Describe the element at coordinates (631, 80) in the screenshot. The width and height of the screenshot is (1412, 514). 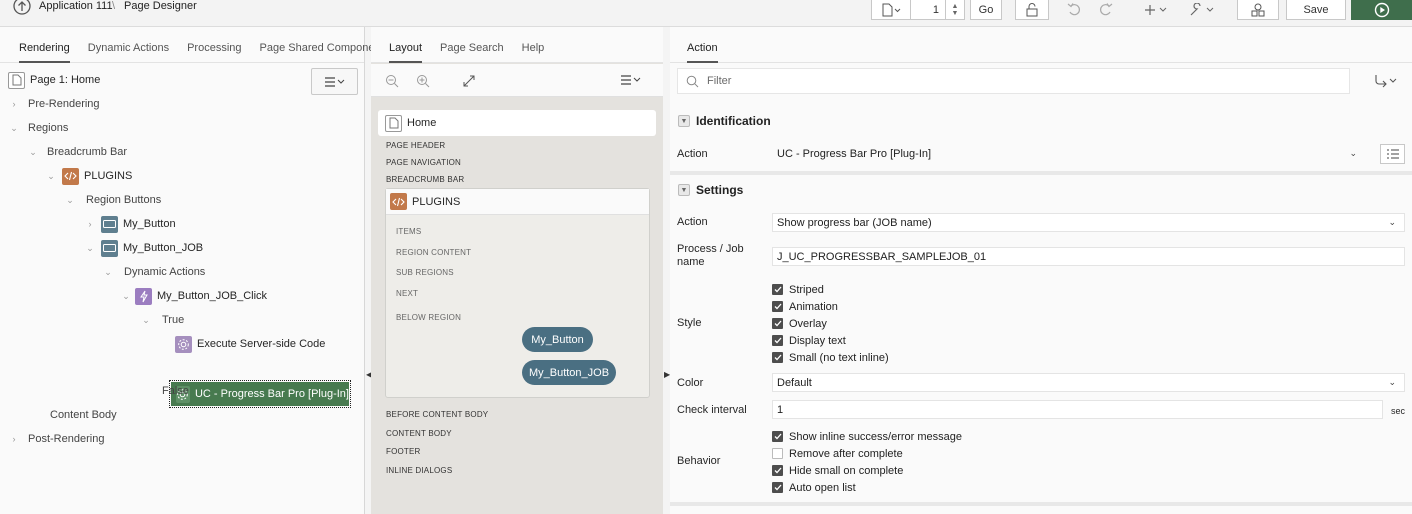
I see `layout-menu-icon` at that location.